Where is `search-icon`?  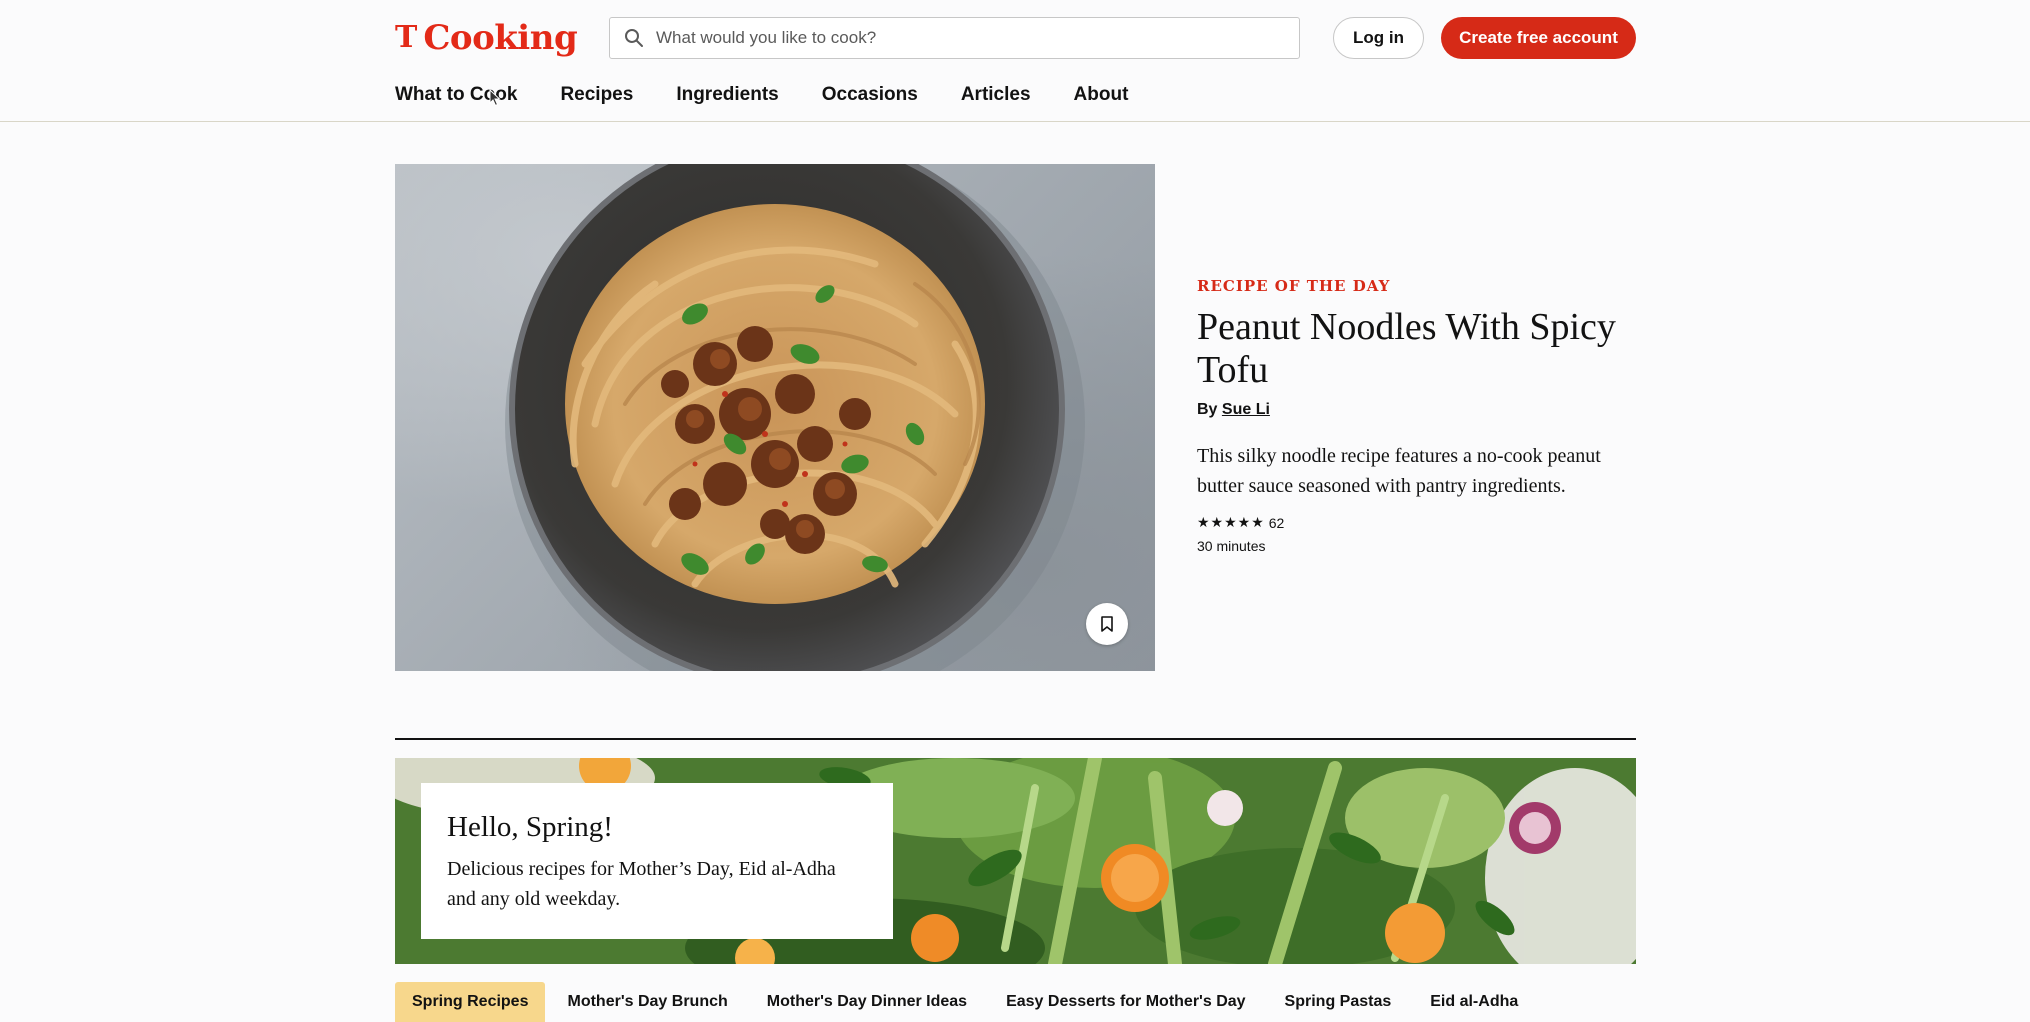
search-icon is located at coordinates (634, 38).